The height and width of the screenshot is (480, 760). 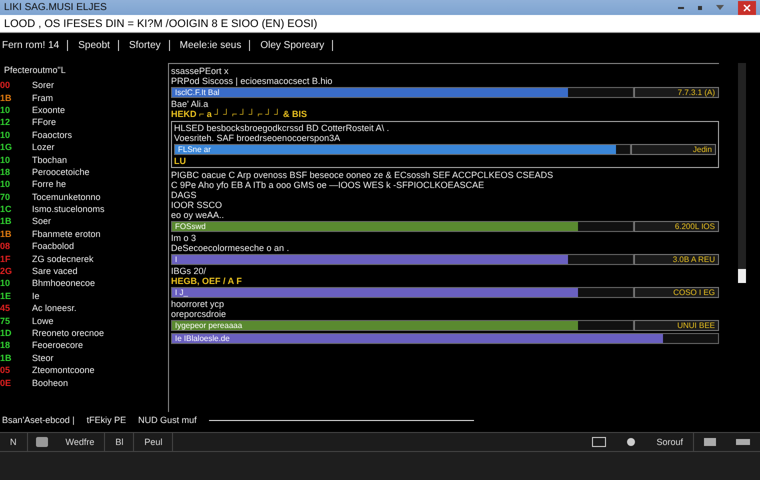 I want to click on bar-label: FOSswd, so click(x=190, y=226).